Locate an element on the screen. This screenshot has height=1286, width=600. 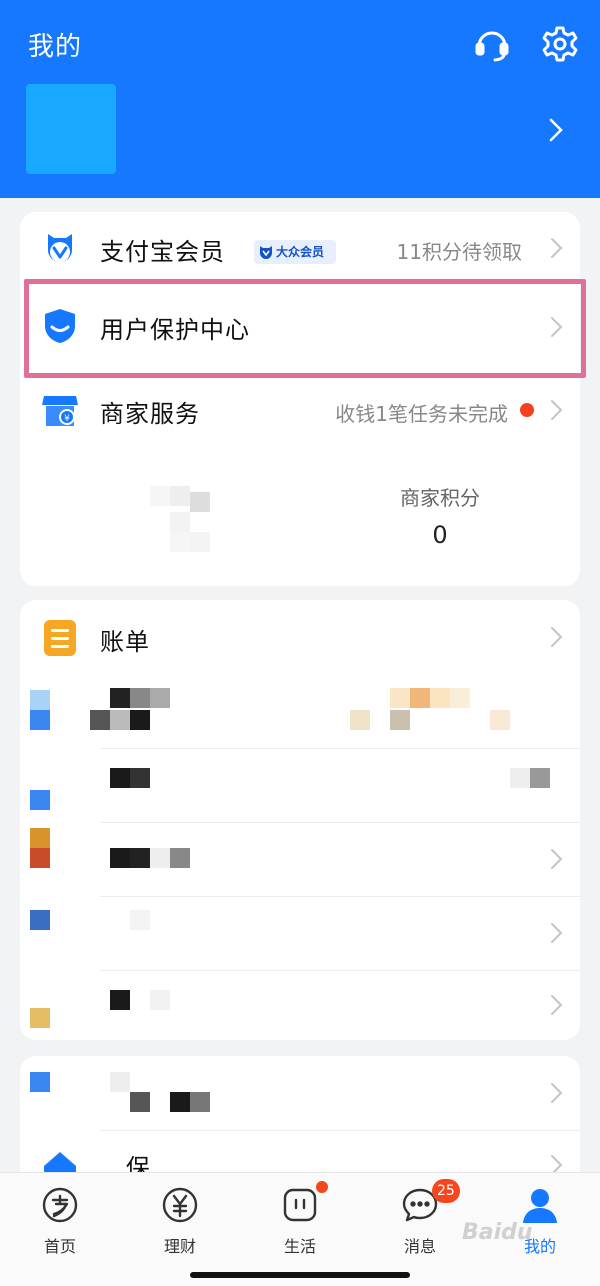
blurred-content is located at coordinates (180, 516).